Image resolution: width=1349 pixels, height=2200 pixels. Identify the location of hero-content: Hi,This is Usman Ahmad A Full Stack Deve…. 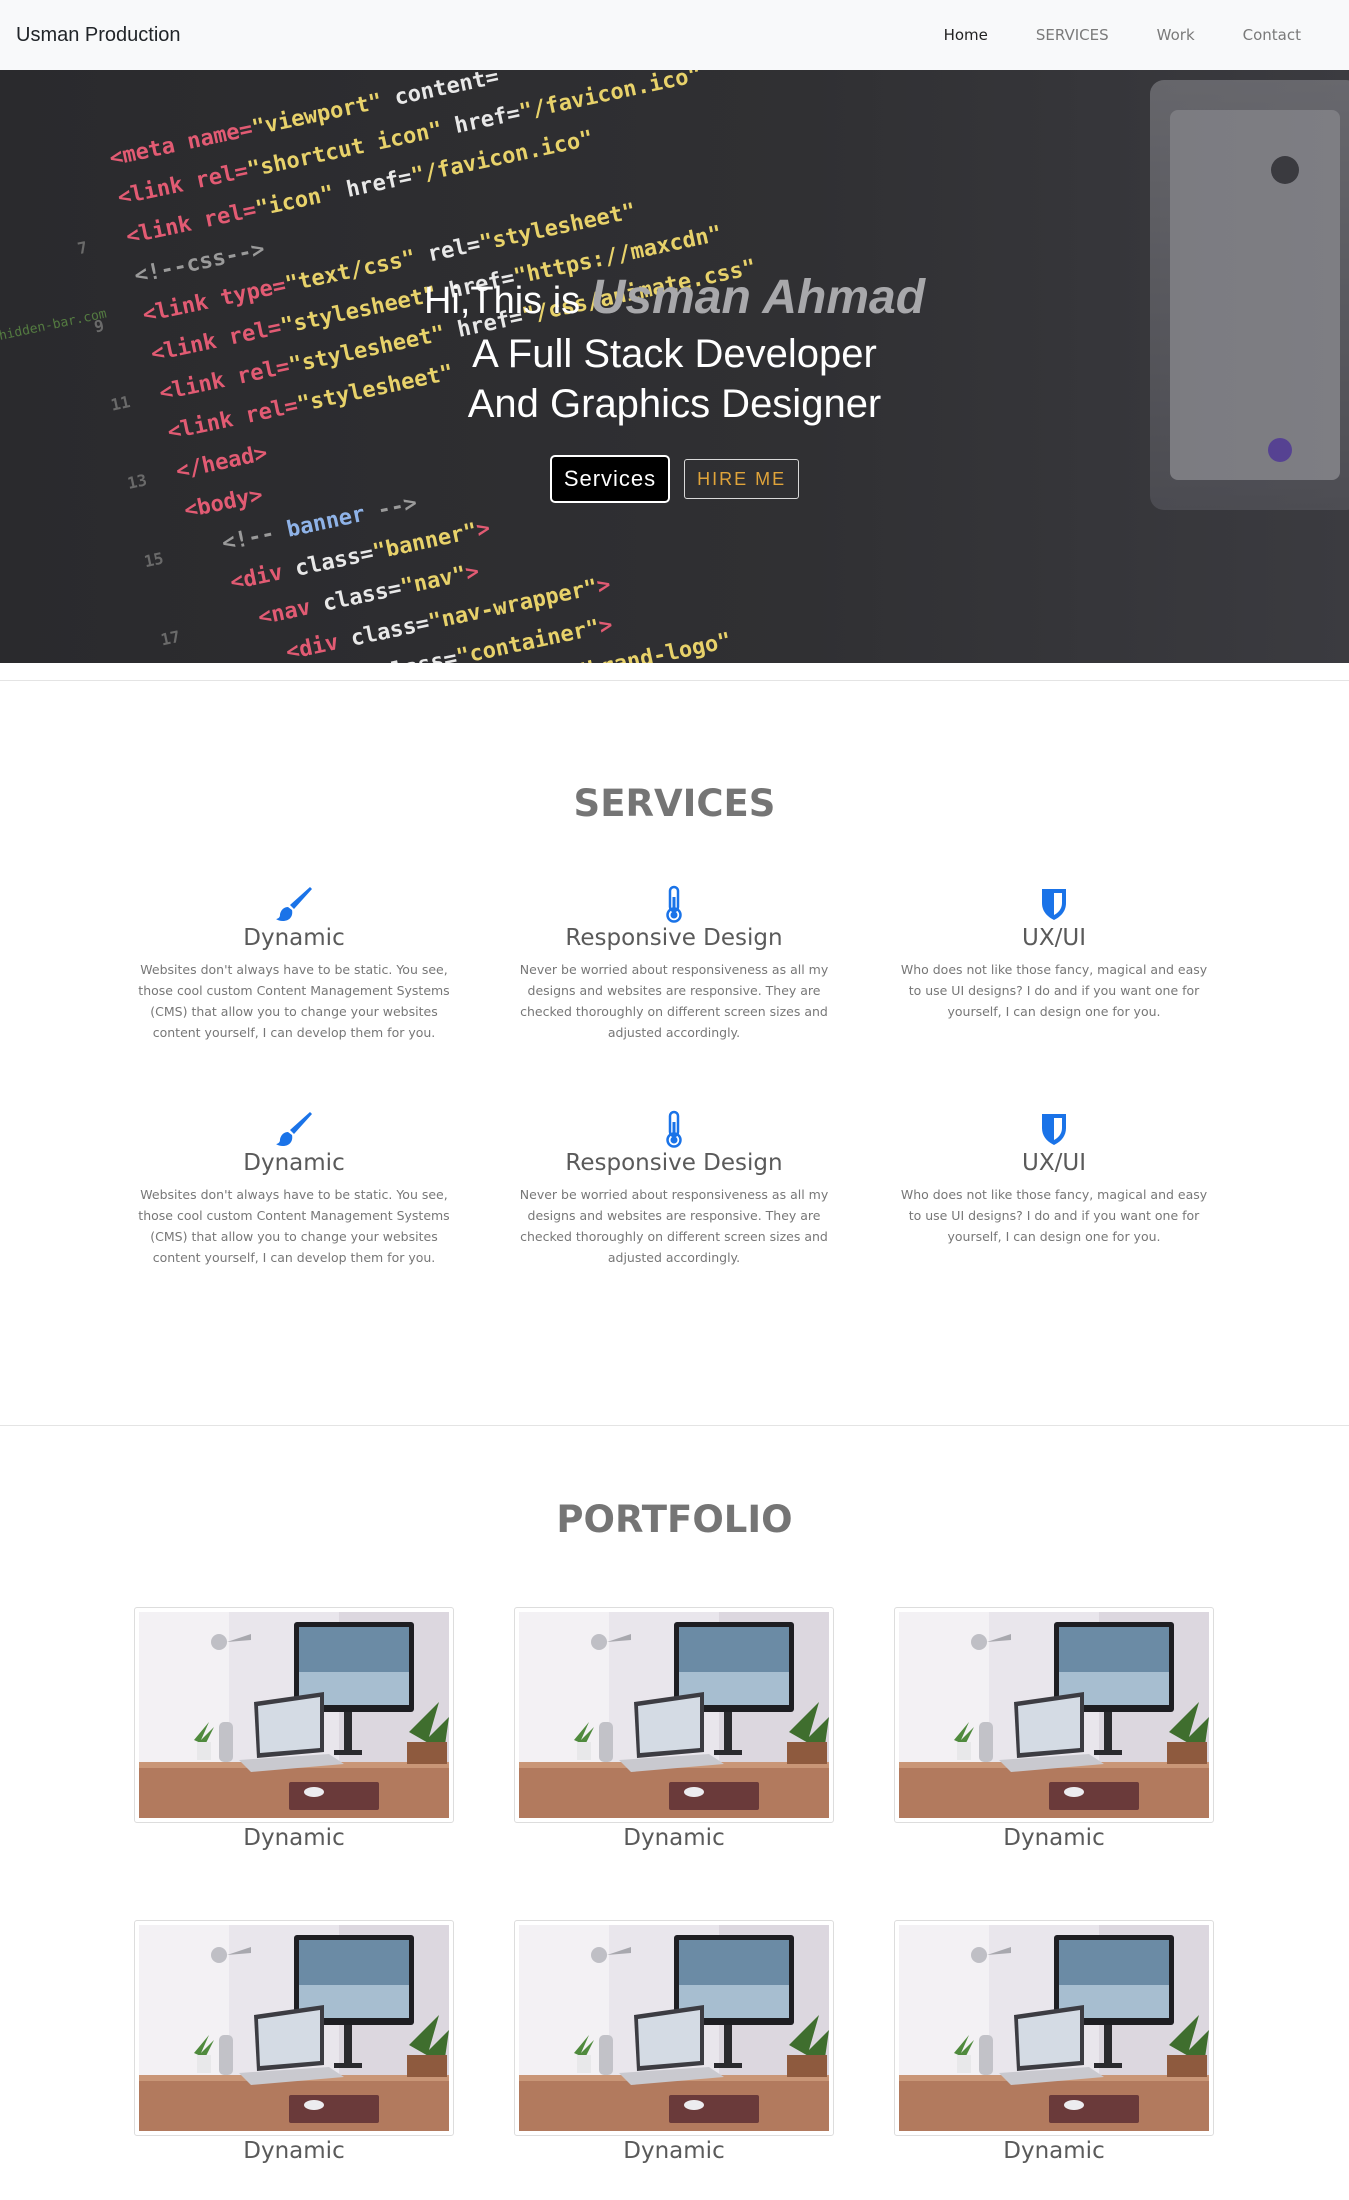
(674, 386).